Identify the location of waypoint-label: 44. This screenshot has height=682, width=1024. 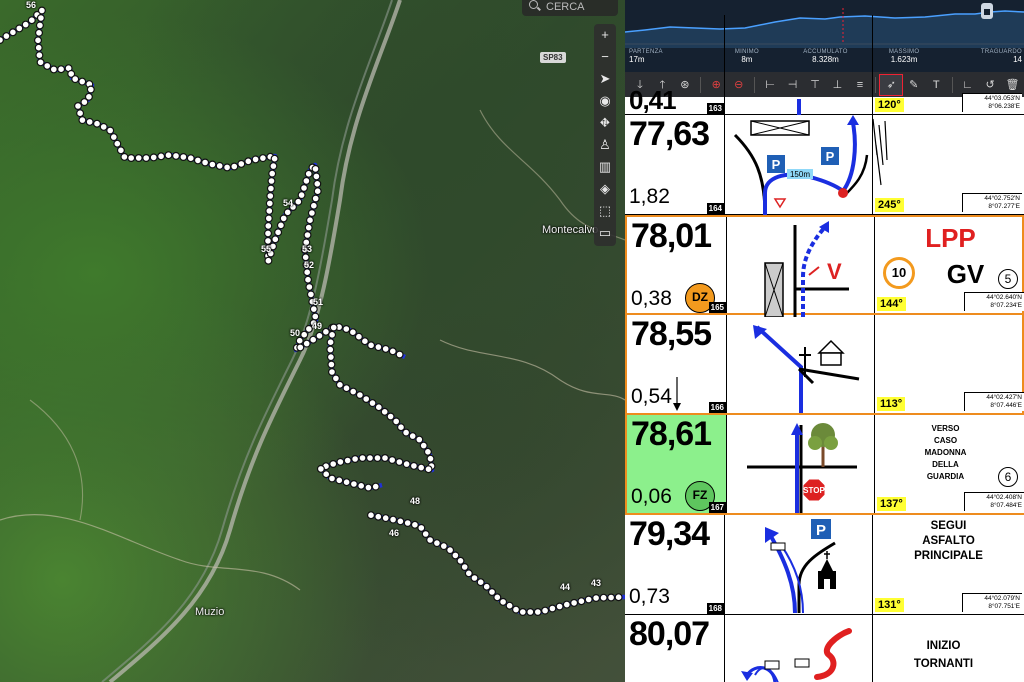
(565, 587).